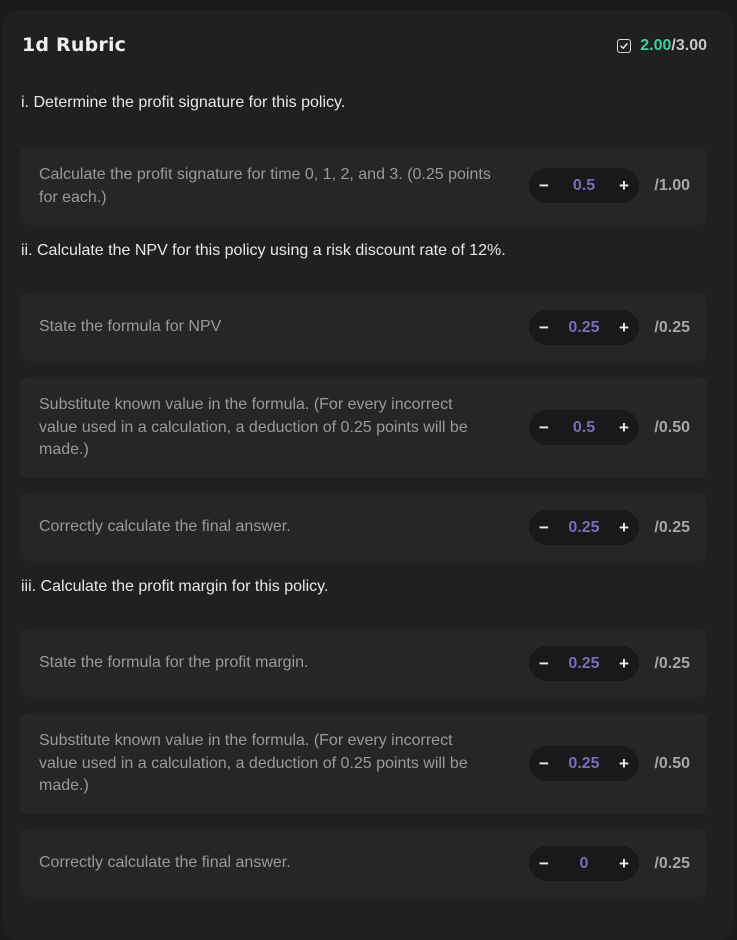 The image size is (737, 940). Describe the element at coordinates (74, 45) in the screenshot. I see `rubric-title: 1d Rubric` at that location.